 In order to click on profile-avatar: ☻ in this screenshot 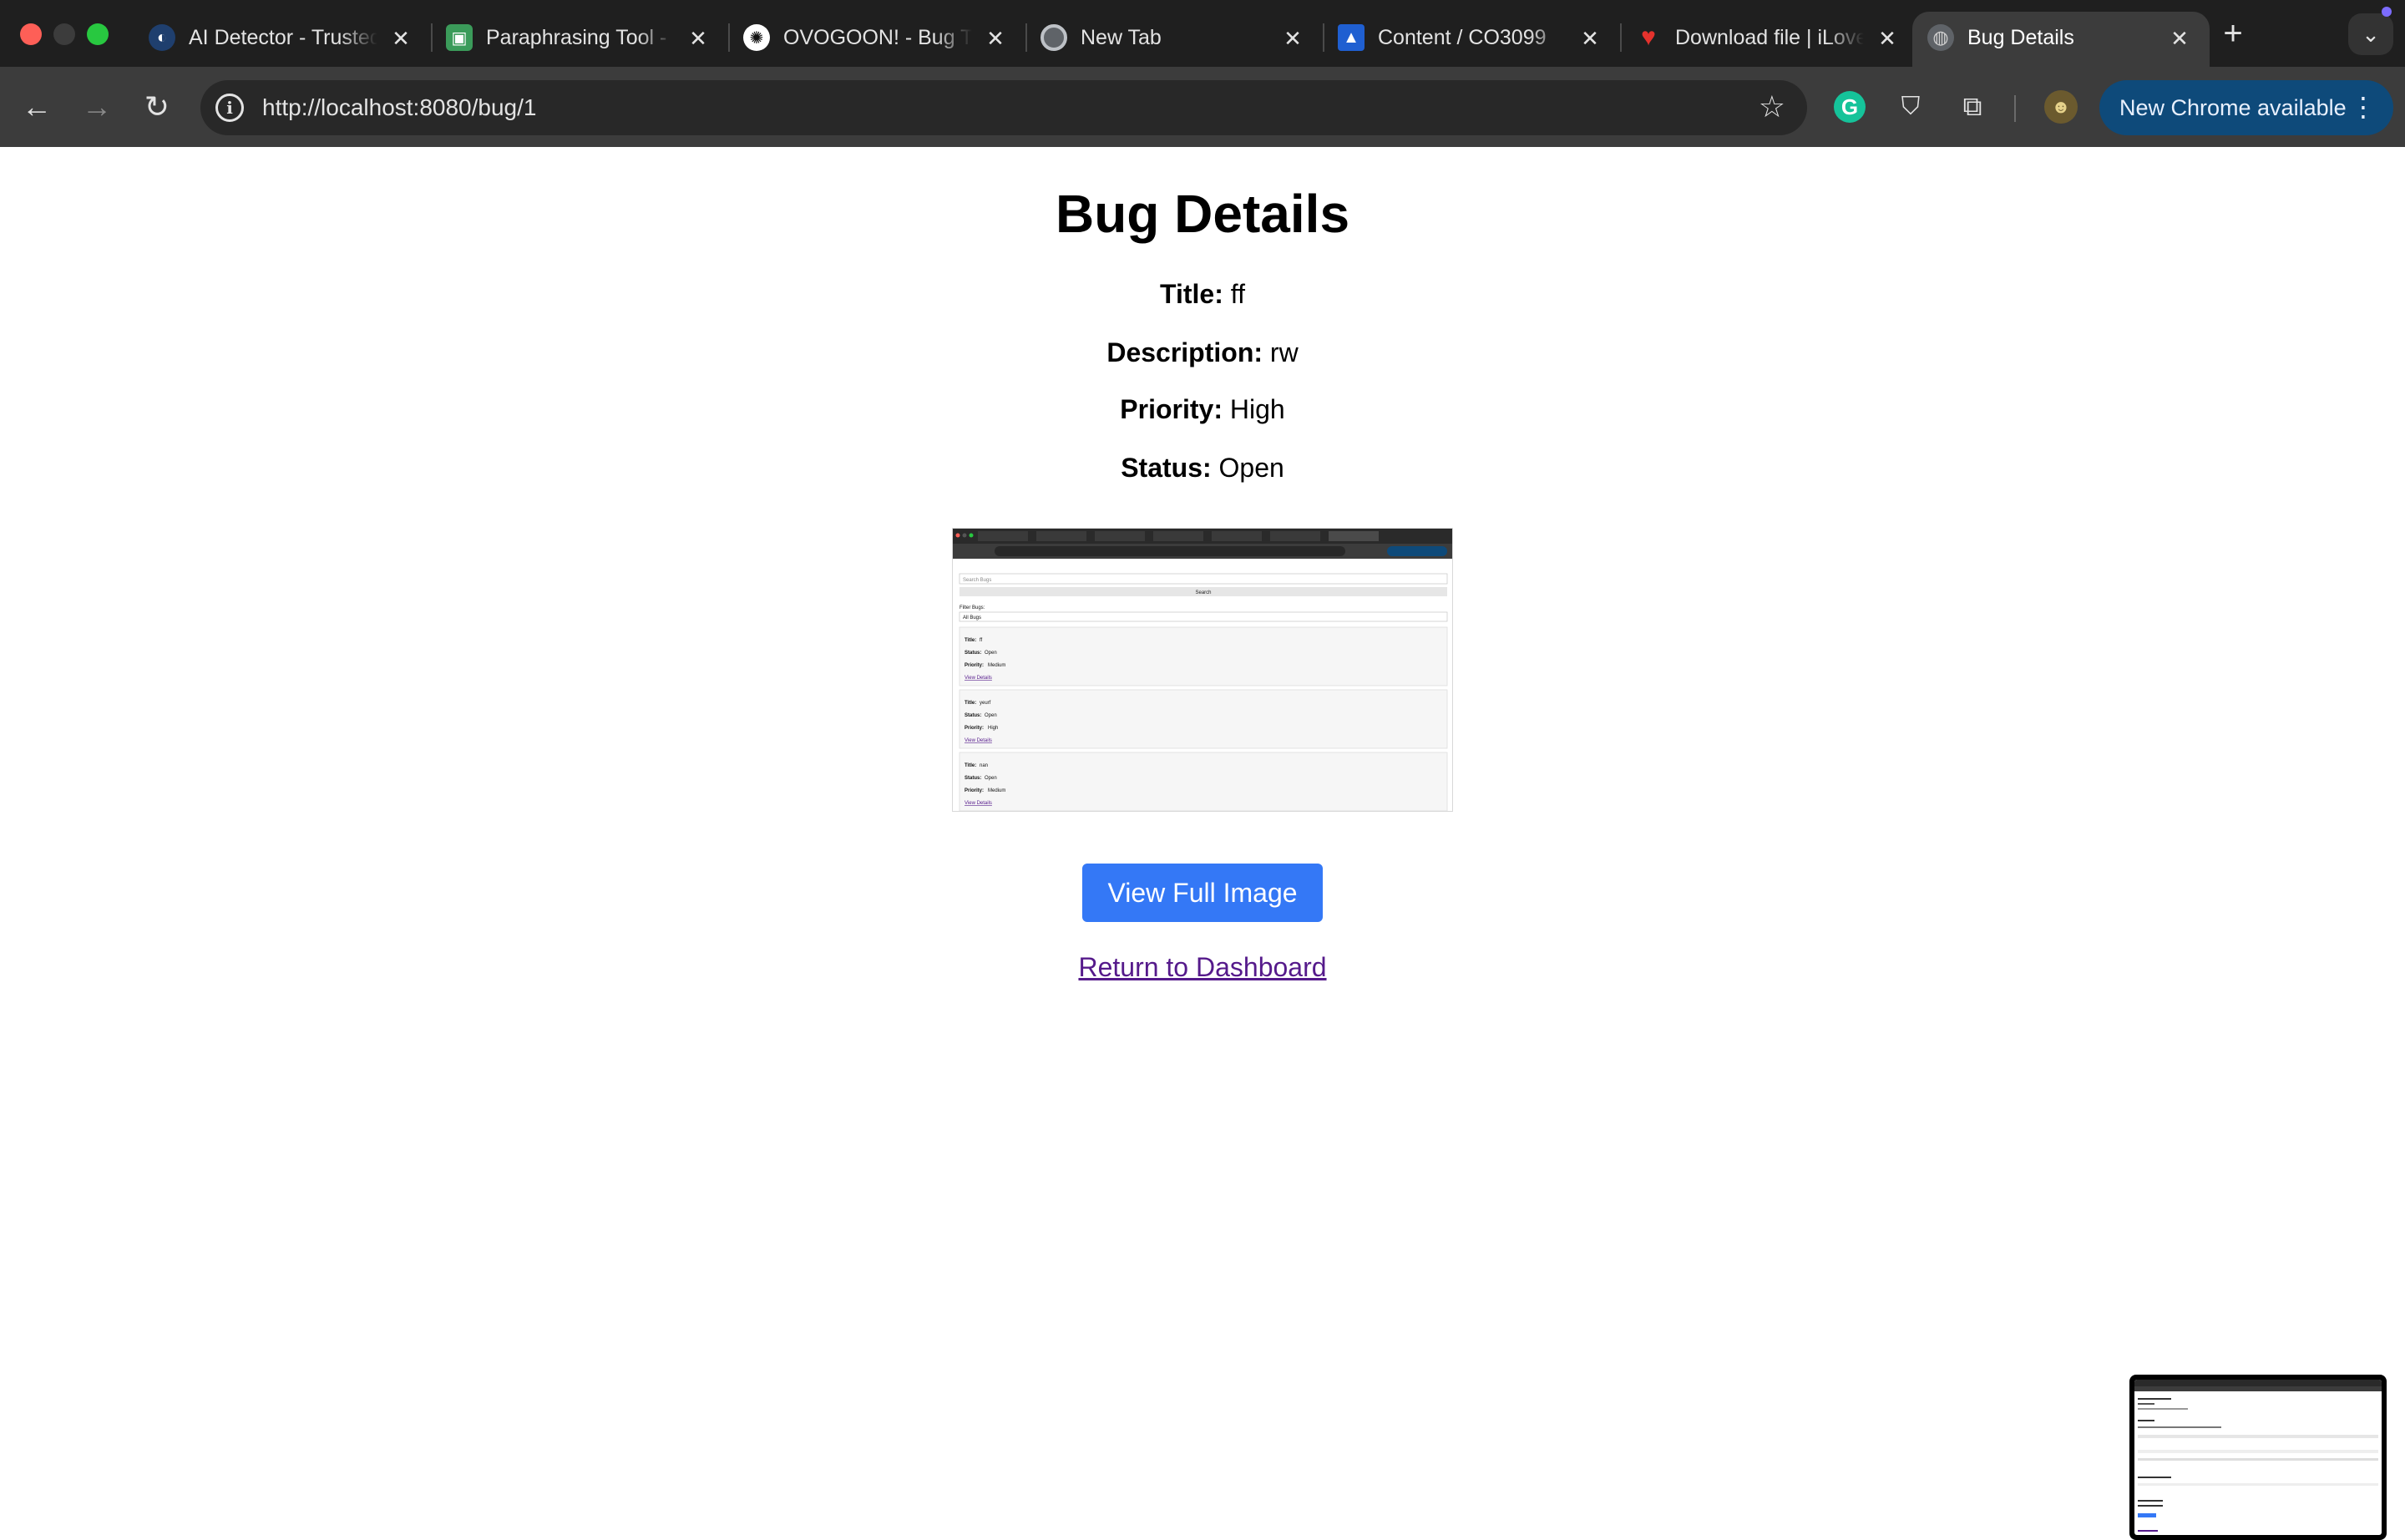, I will do `click(2061, 107)`.